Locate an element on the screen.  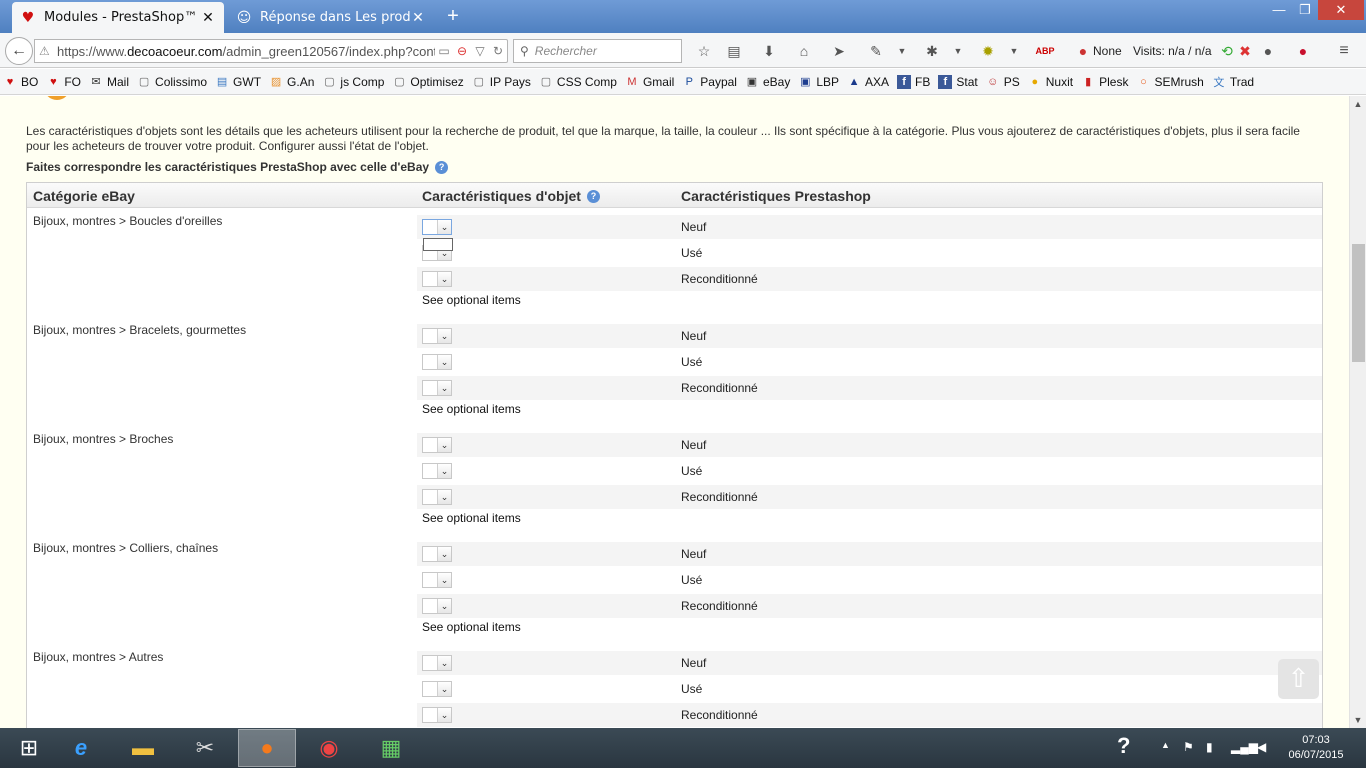
bookmark-ps: ☺ PS is located at coordinates (1003, 82).